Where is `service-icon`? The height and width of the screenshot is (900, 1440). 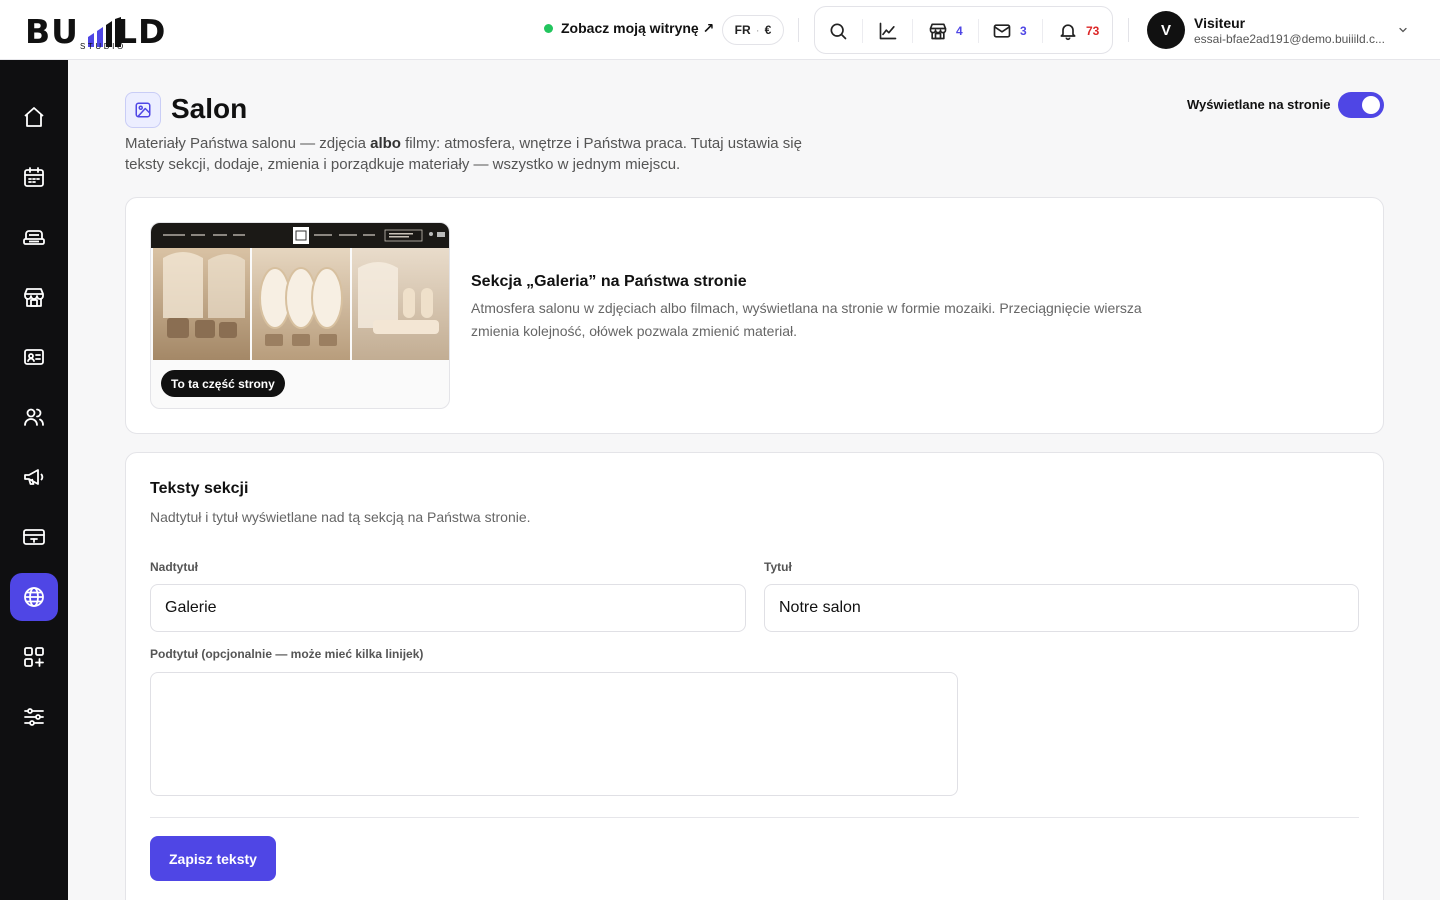
service-icon is located at coordinates (34, 237).